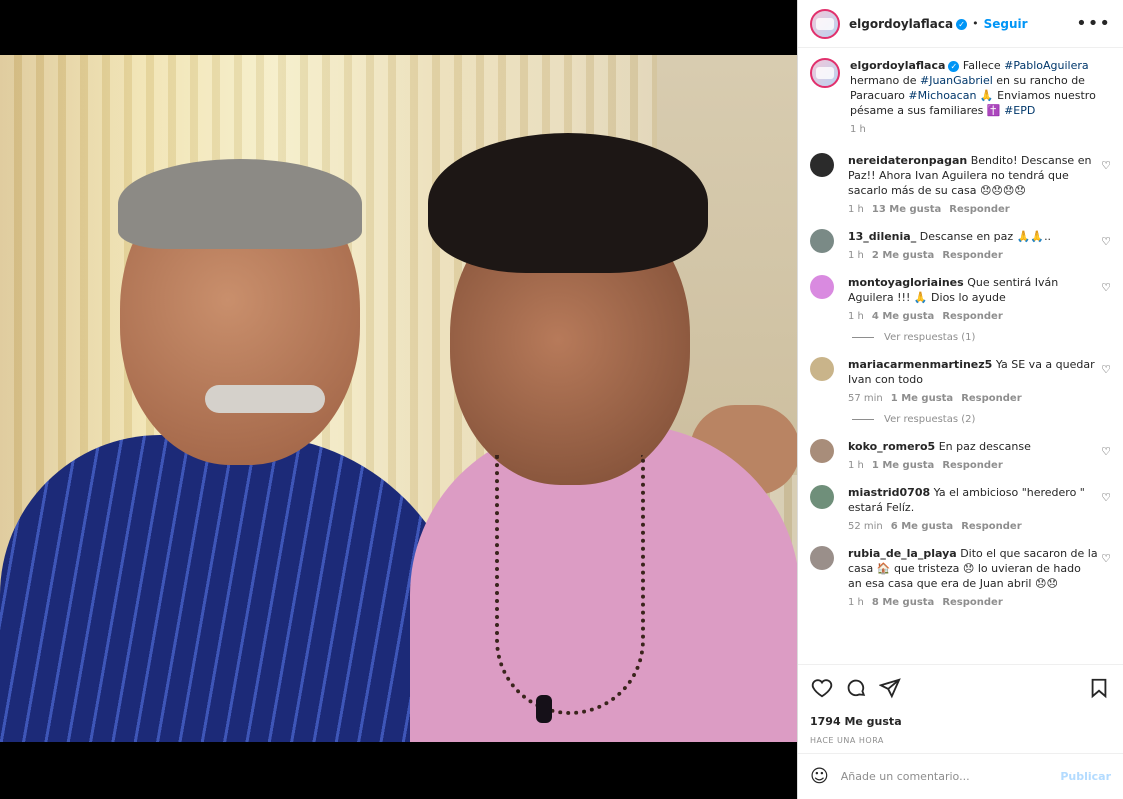 This screenshot has height=799, width=1123. I want to click on comment-username: koko_romero5, so click(891, 446).